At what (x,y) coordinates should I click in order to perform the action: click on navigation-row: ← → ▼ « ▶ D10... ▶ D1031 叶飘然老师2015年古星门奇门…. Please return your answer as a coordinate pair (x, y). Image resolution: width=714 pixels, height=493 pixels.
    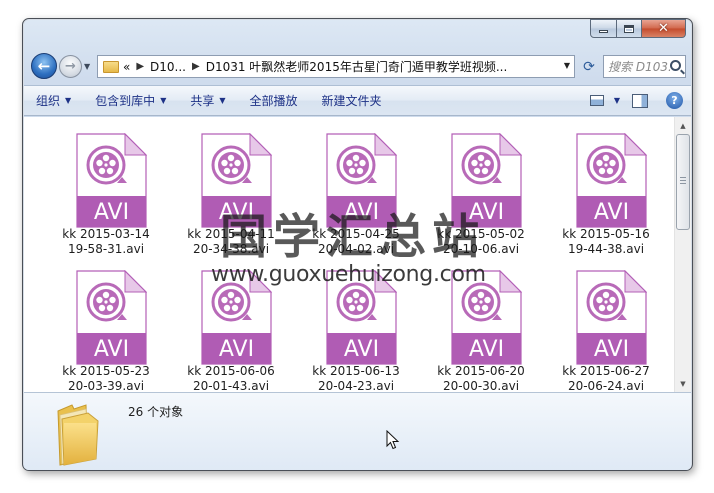
    Looking at the image, I should click on (358, 66).